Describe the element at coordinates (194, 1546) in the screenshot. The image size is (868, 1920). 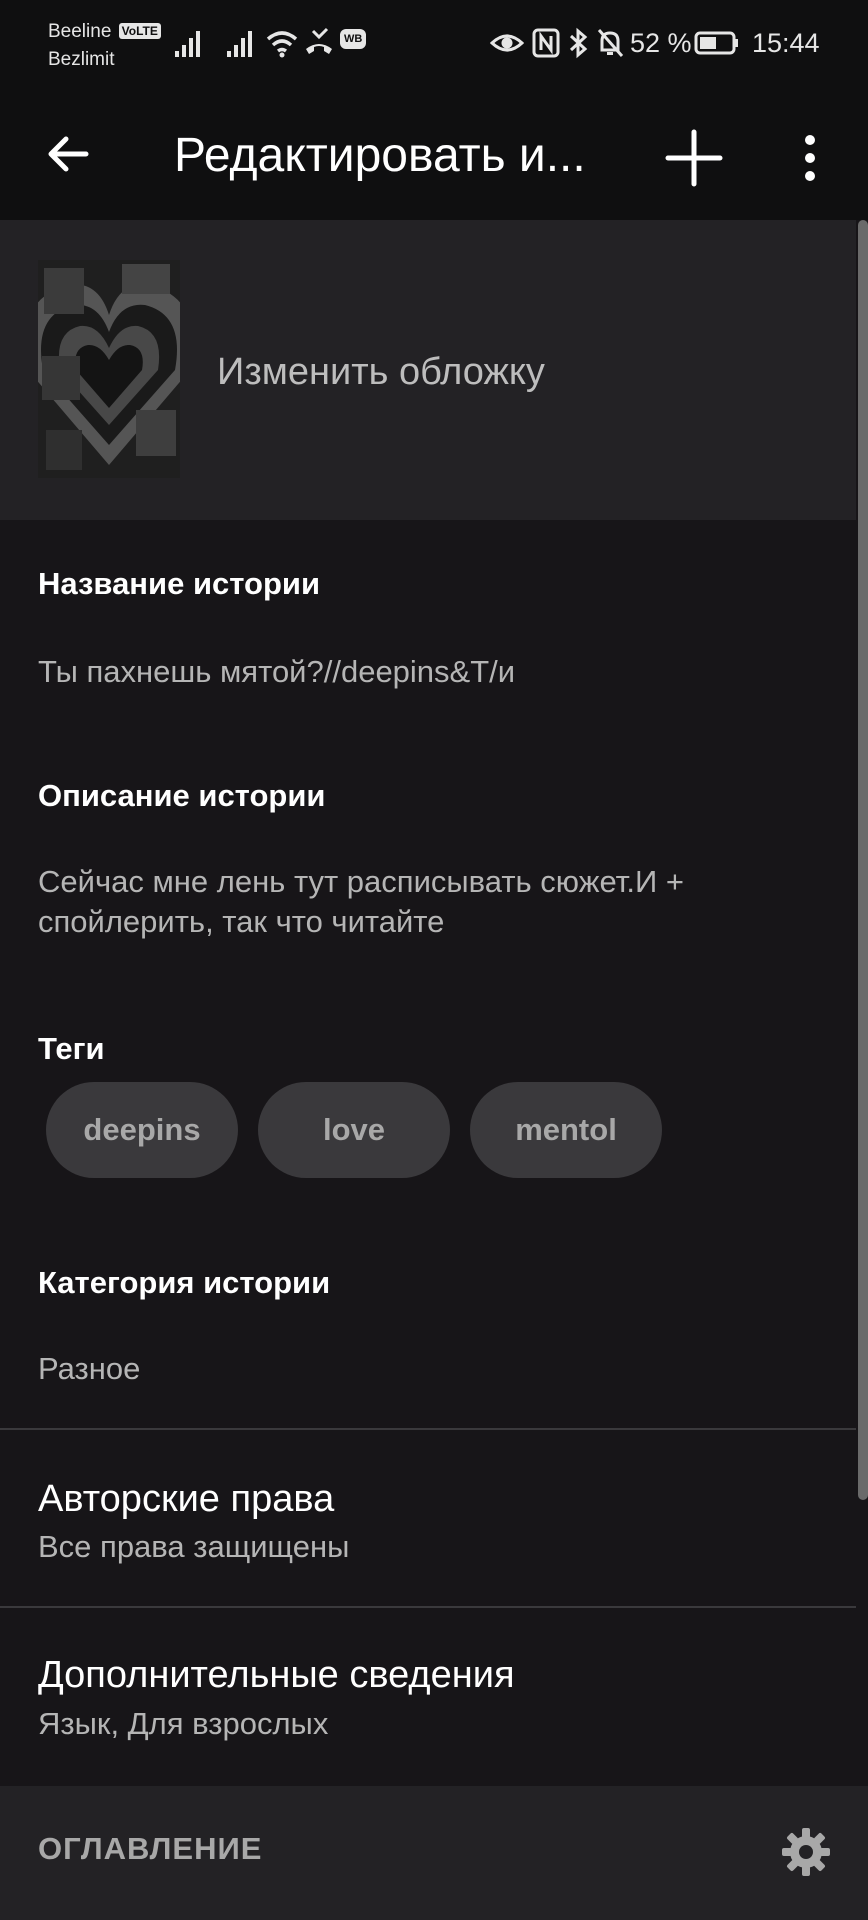
I see `copyright-value: Все права защищены` at that location.